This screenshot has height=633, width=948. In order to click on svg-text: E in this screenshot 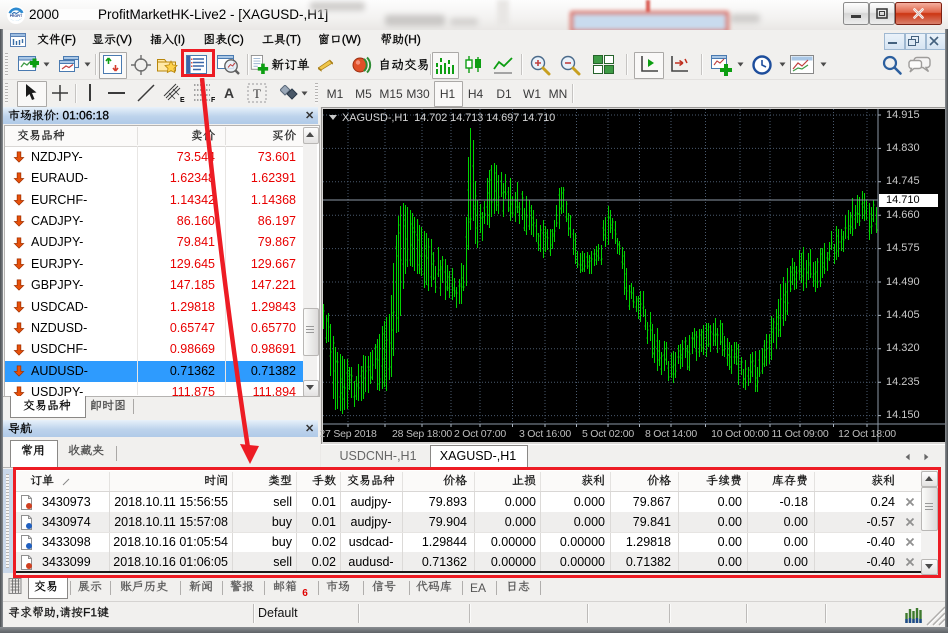, I will do `click(182, 100)`.